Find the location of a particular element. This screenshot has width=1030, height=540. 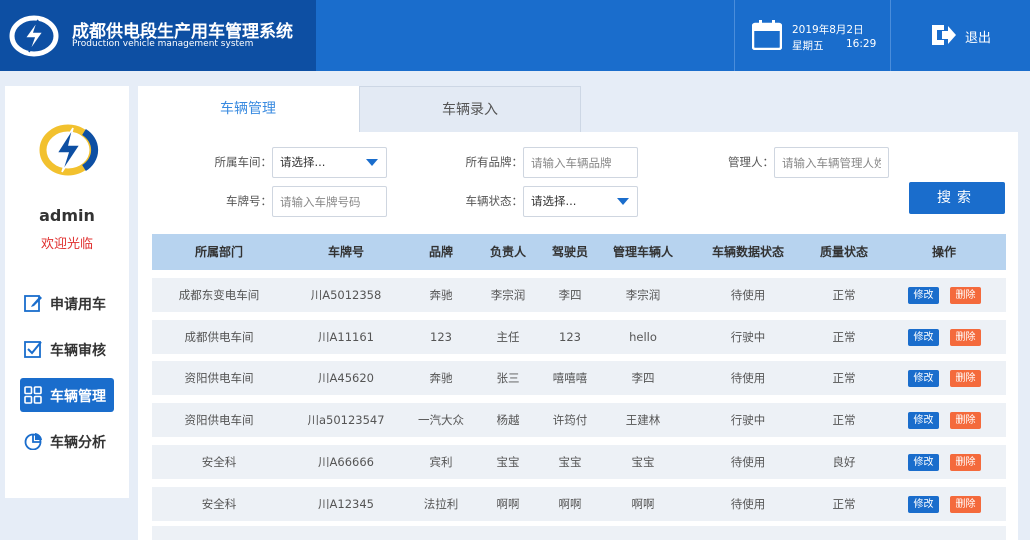

plate-input is located at coordinates (329, 201).